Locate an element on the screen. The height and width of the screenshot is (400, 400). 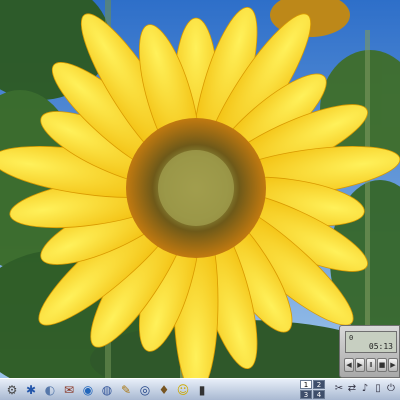
konqueror-icon: ◐ is located at coordinates (50, 390).